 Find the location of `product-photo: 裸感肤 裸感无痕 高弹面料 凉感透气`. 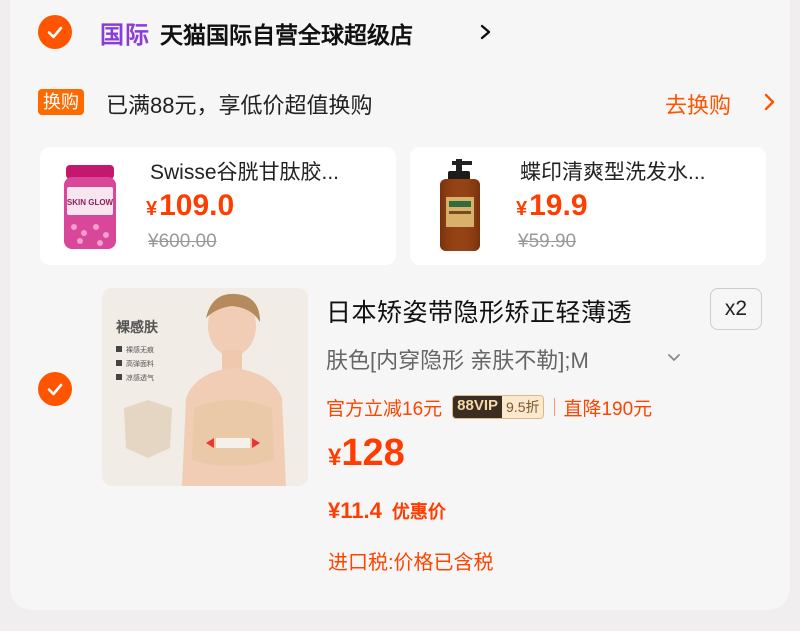

product-photo: 裸感肤 裸感无痕 高弹面料 凉感透气 is located at coordinates (205, 387).